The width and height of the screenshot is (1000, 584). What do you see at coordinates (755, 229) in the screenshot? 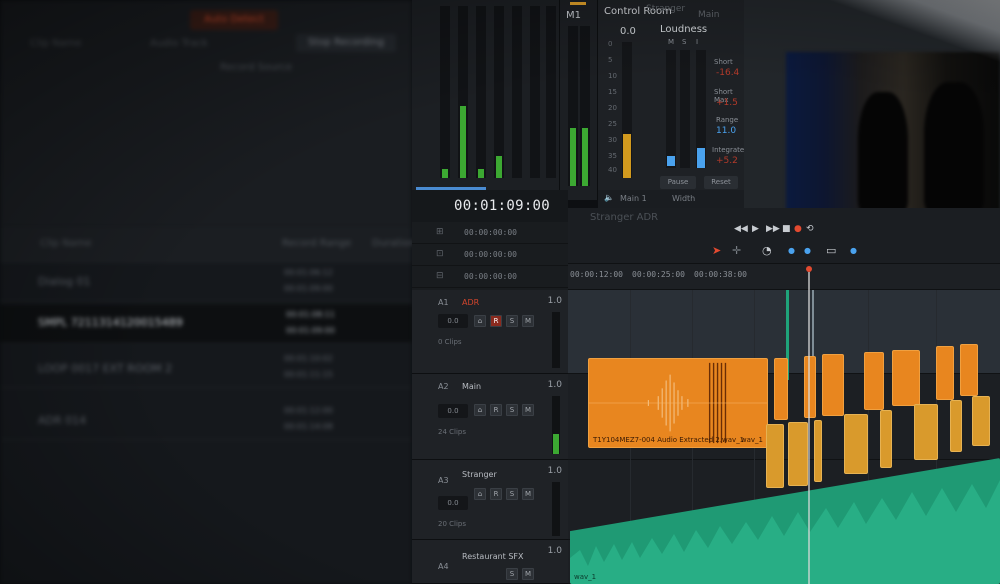
I see `play-icon: ▶` at bounding box center [755, 229].